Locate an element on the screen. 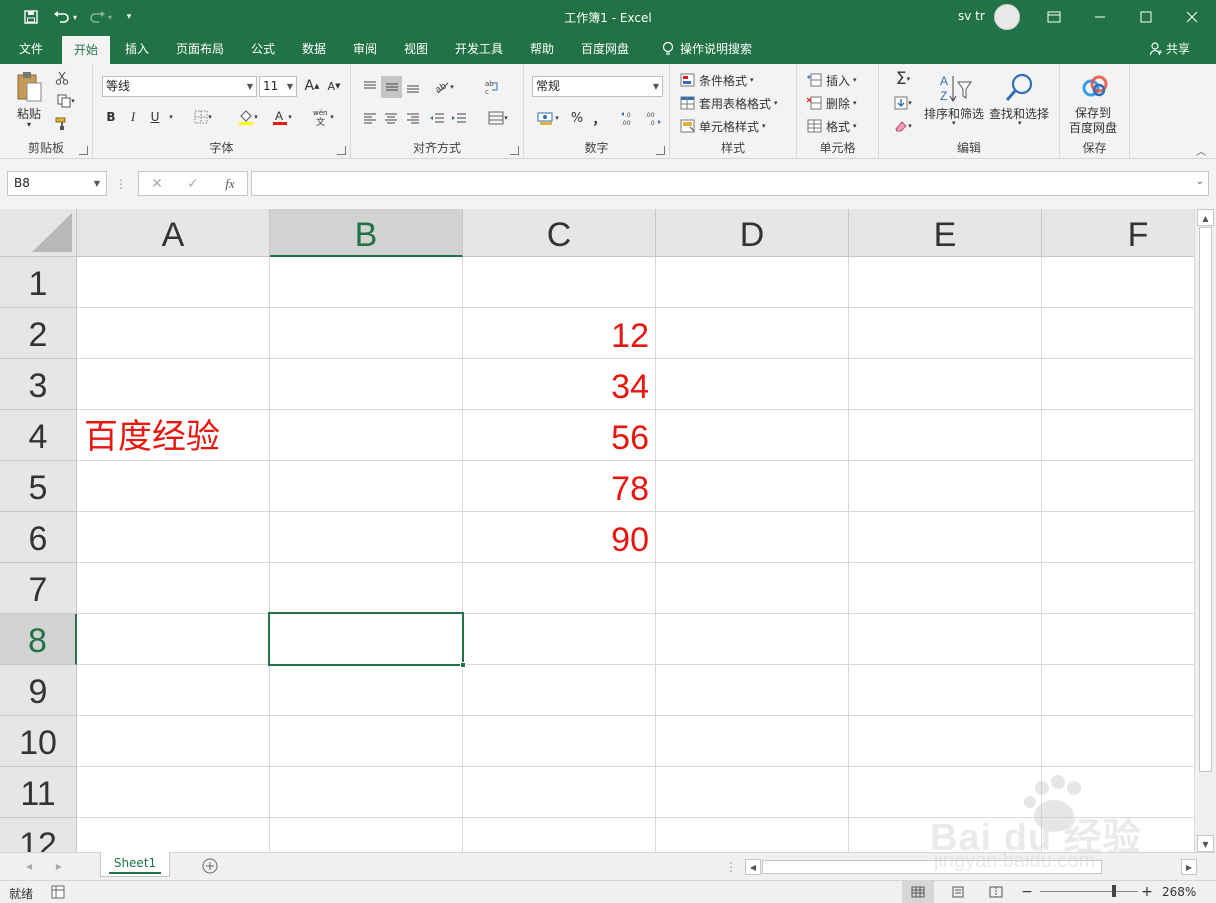 The image size is (1216, 903). sort-filter-dropdown-icon: ▾ is located at coordinates (954, 123).